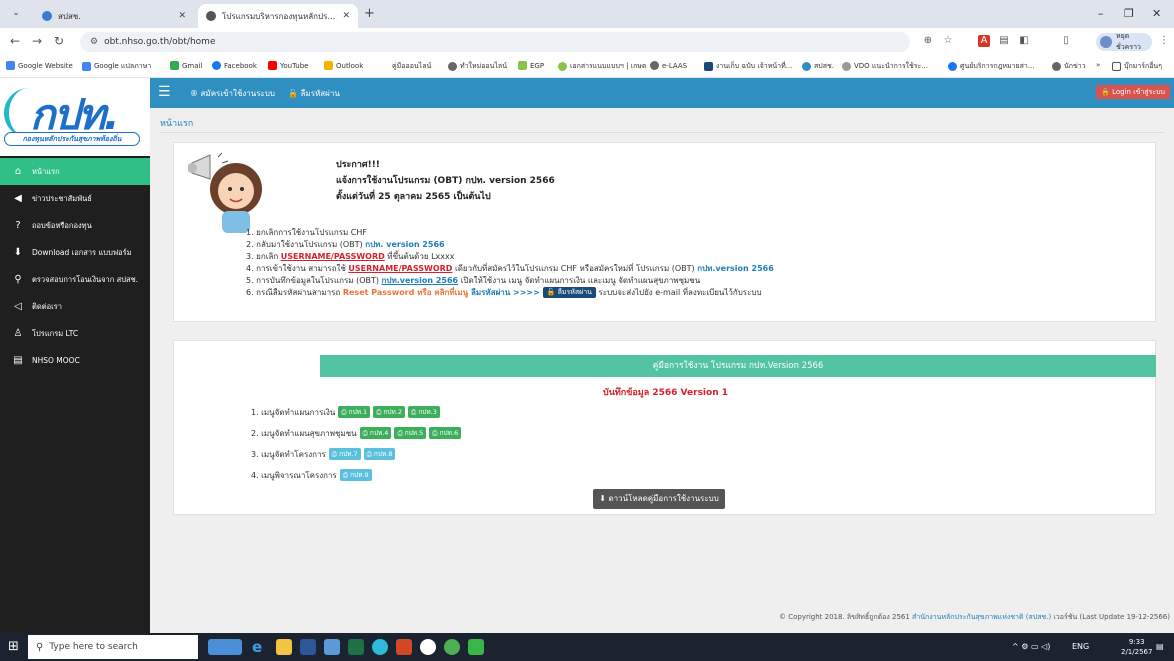 This screenshot has height=661, width=1174. I want to click on bookmarks-overflow-icon: », so click(1098, 65).